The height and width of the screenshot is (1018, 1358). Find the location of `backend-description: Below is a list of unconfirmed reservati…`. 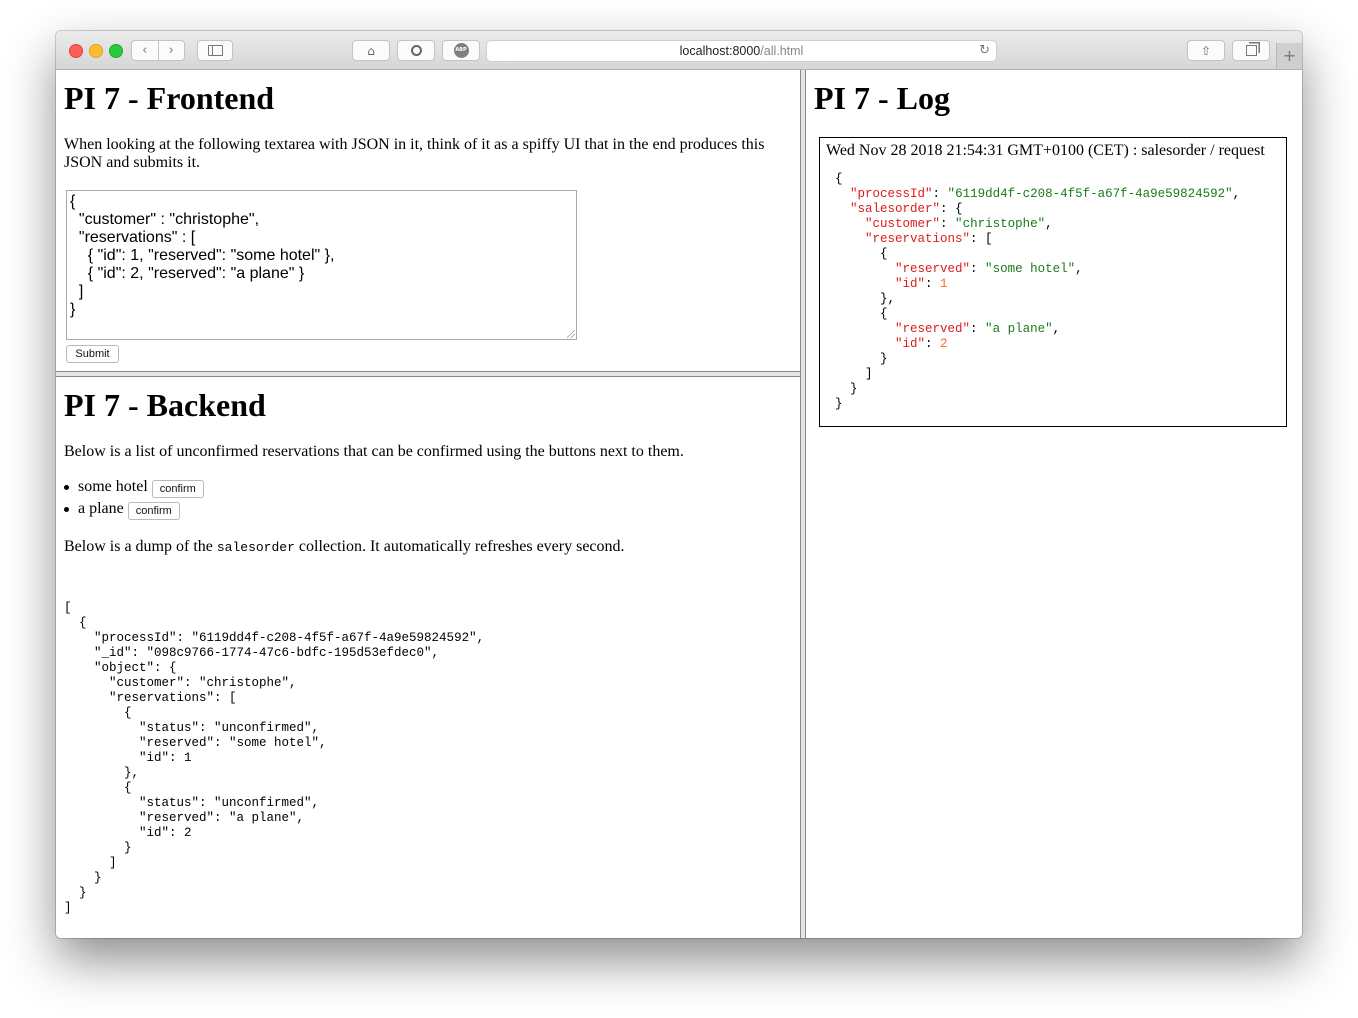

backend-description: Below is a list of unconfirmed reservati… is located at coordinates (374, 451).